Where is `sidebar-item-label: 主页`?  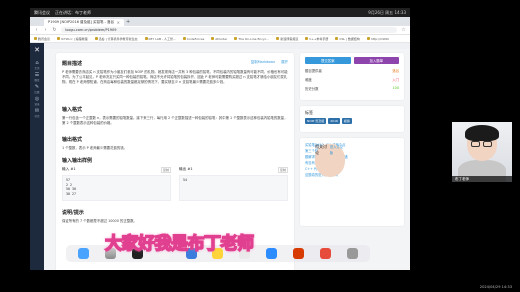
sidebar-item-label: 主页 is located at coordinates (37, 68).